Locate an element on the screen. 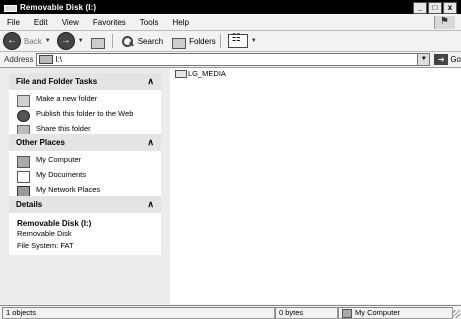  status-location-label: My Computer is located at coordinates (378, 312).